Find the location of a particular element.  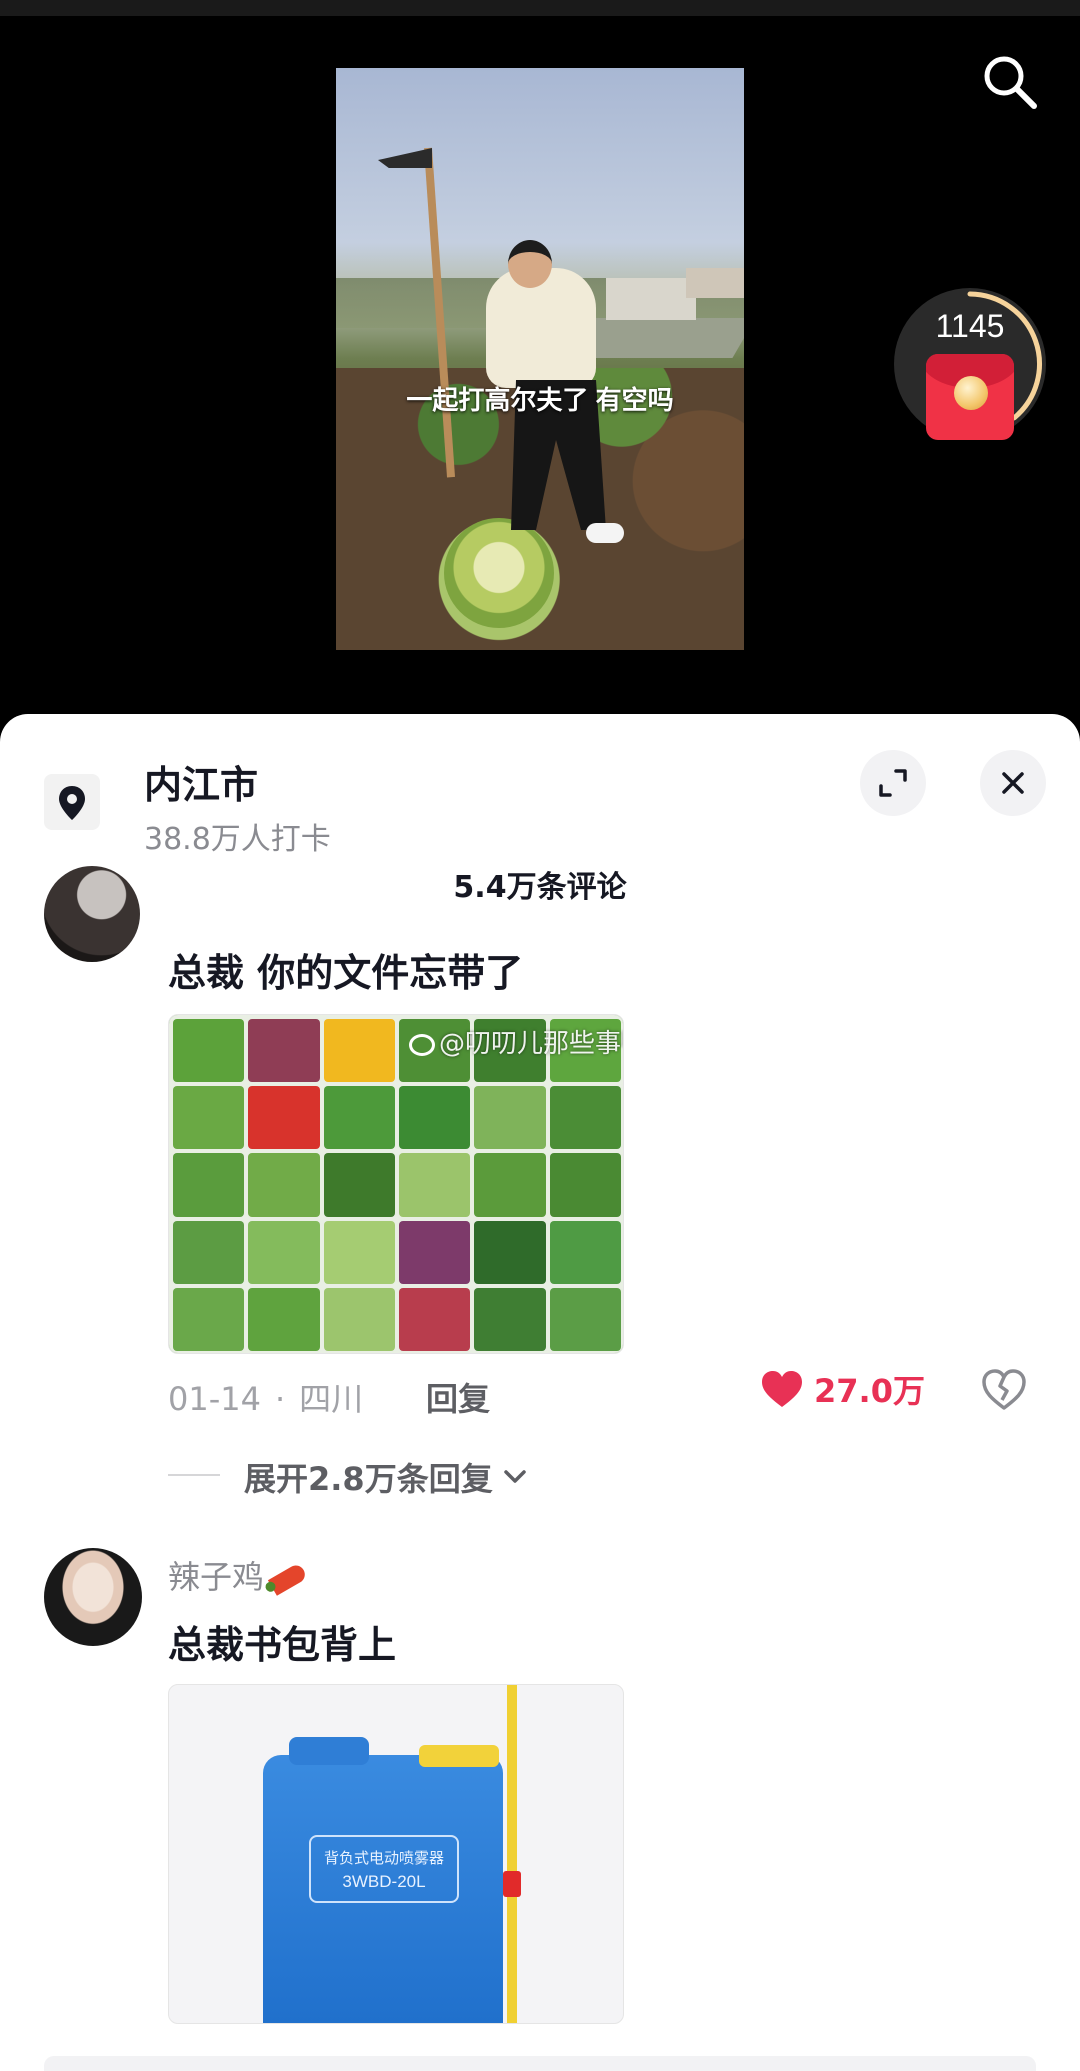

input-bar-edge is located at coordinates (540, 2063).